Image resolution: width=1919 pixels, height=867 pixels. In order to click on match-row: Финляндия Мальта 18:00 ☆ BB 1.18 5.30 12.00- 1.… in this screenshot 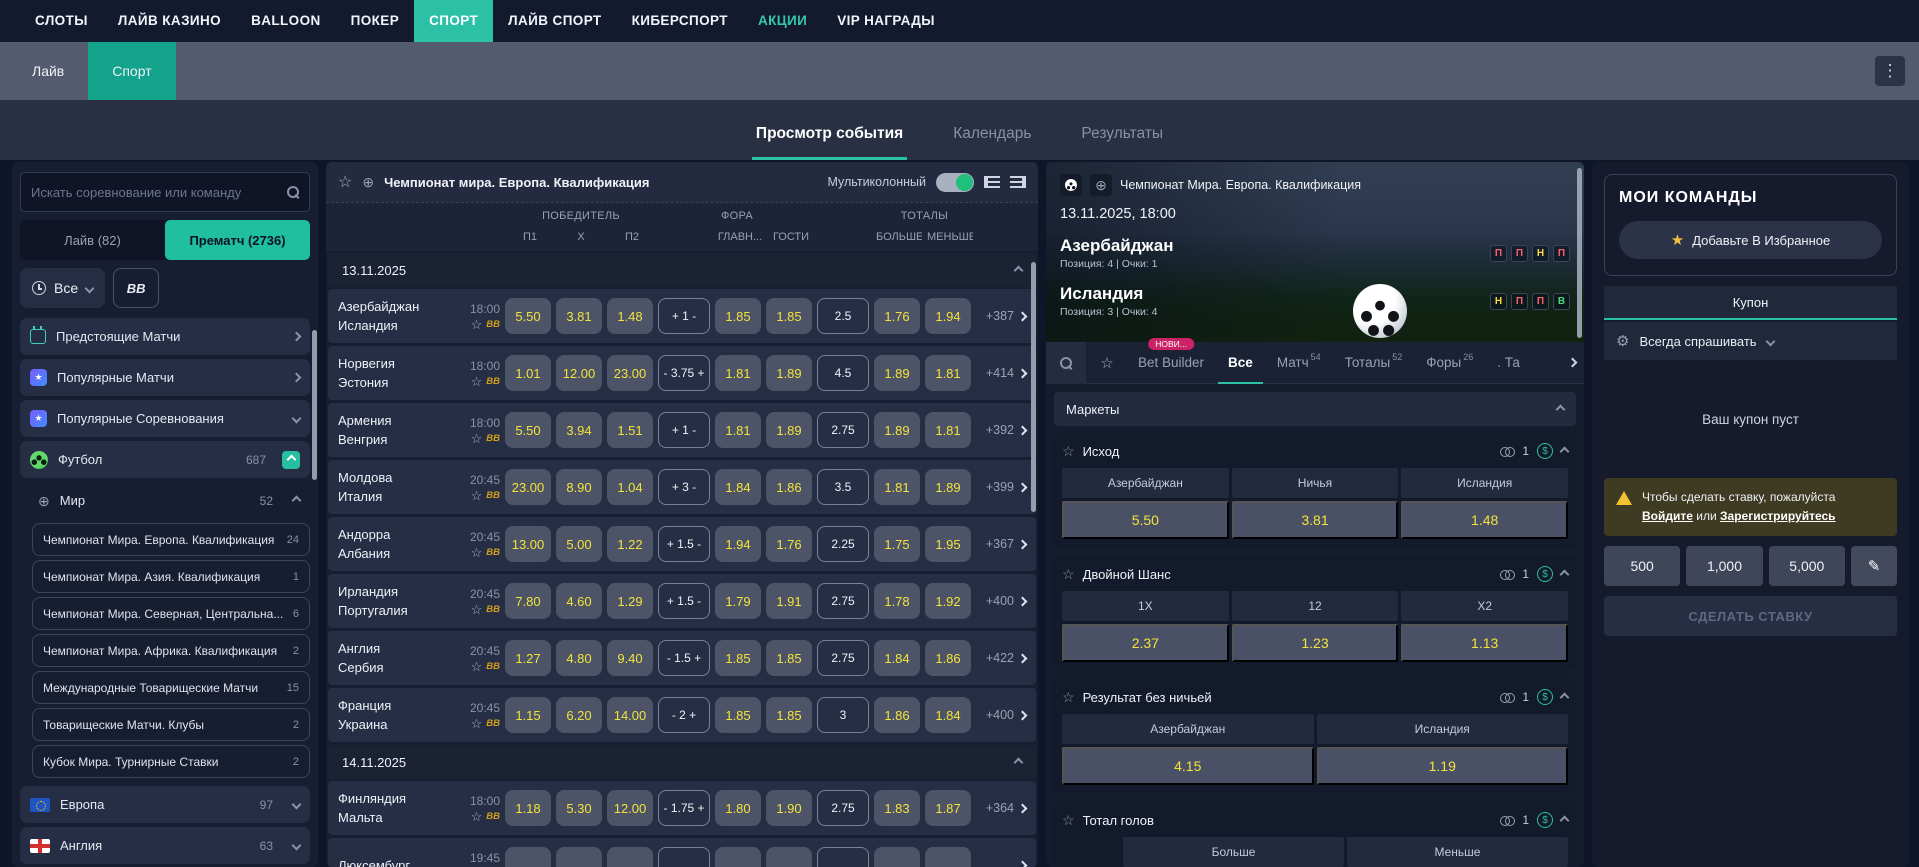, I will do `click(682, 808)`.